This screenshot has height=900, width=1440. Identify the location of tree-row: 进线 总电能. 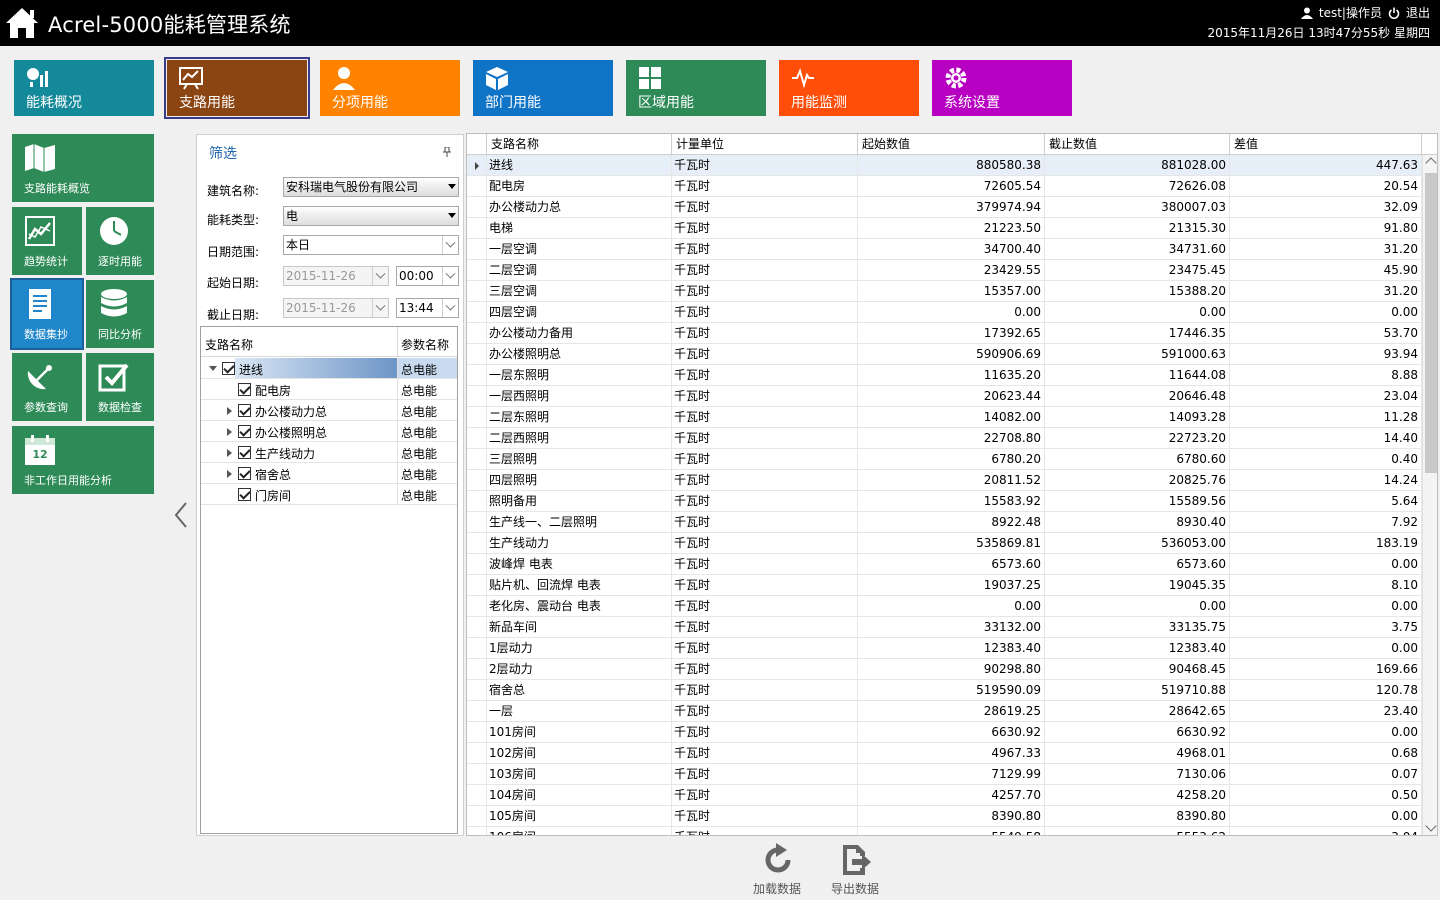
(329, 368).